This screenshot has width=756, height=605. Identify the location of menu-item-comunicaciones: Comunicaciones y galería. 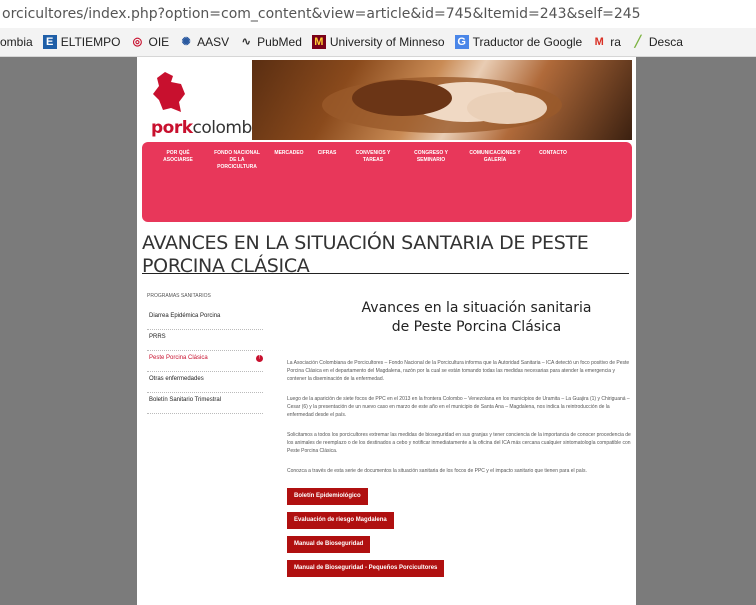
(495, 157).